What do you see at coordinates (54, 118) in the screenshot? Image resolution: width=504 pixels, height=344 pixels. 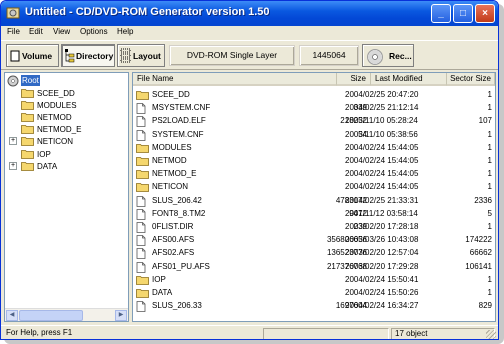 I see `tree-item-label: NETMOD` at bounding box center [54, 118].